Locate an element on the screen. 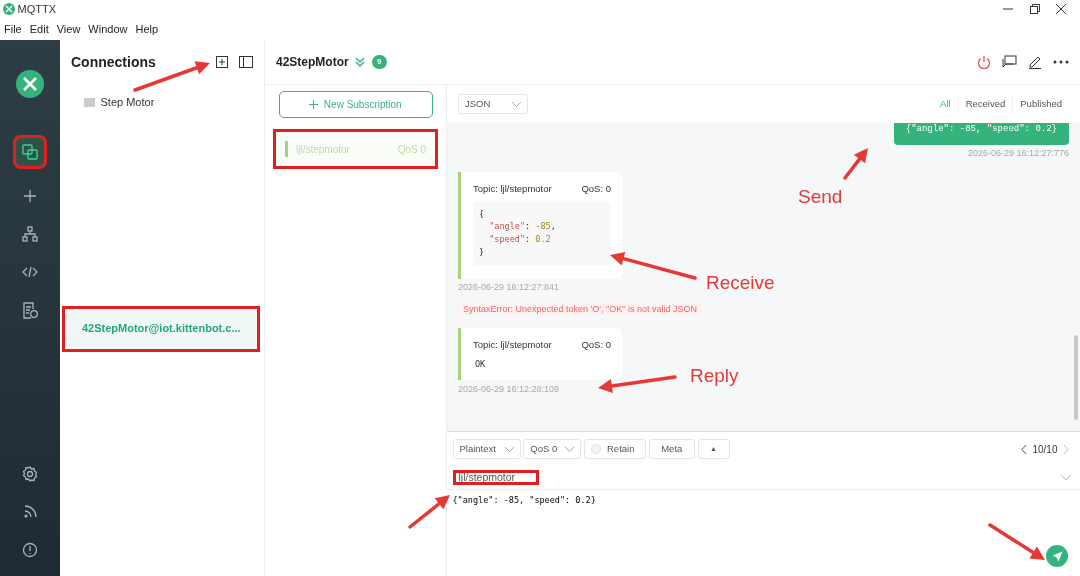  window-title: MQTTX is located at coordinates (36, 9).